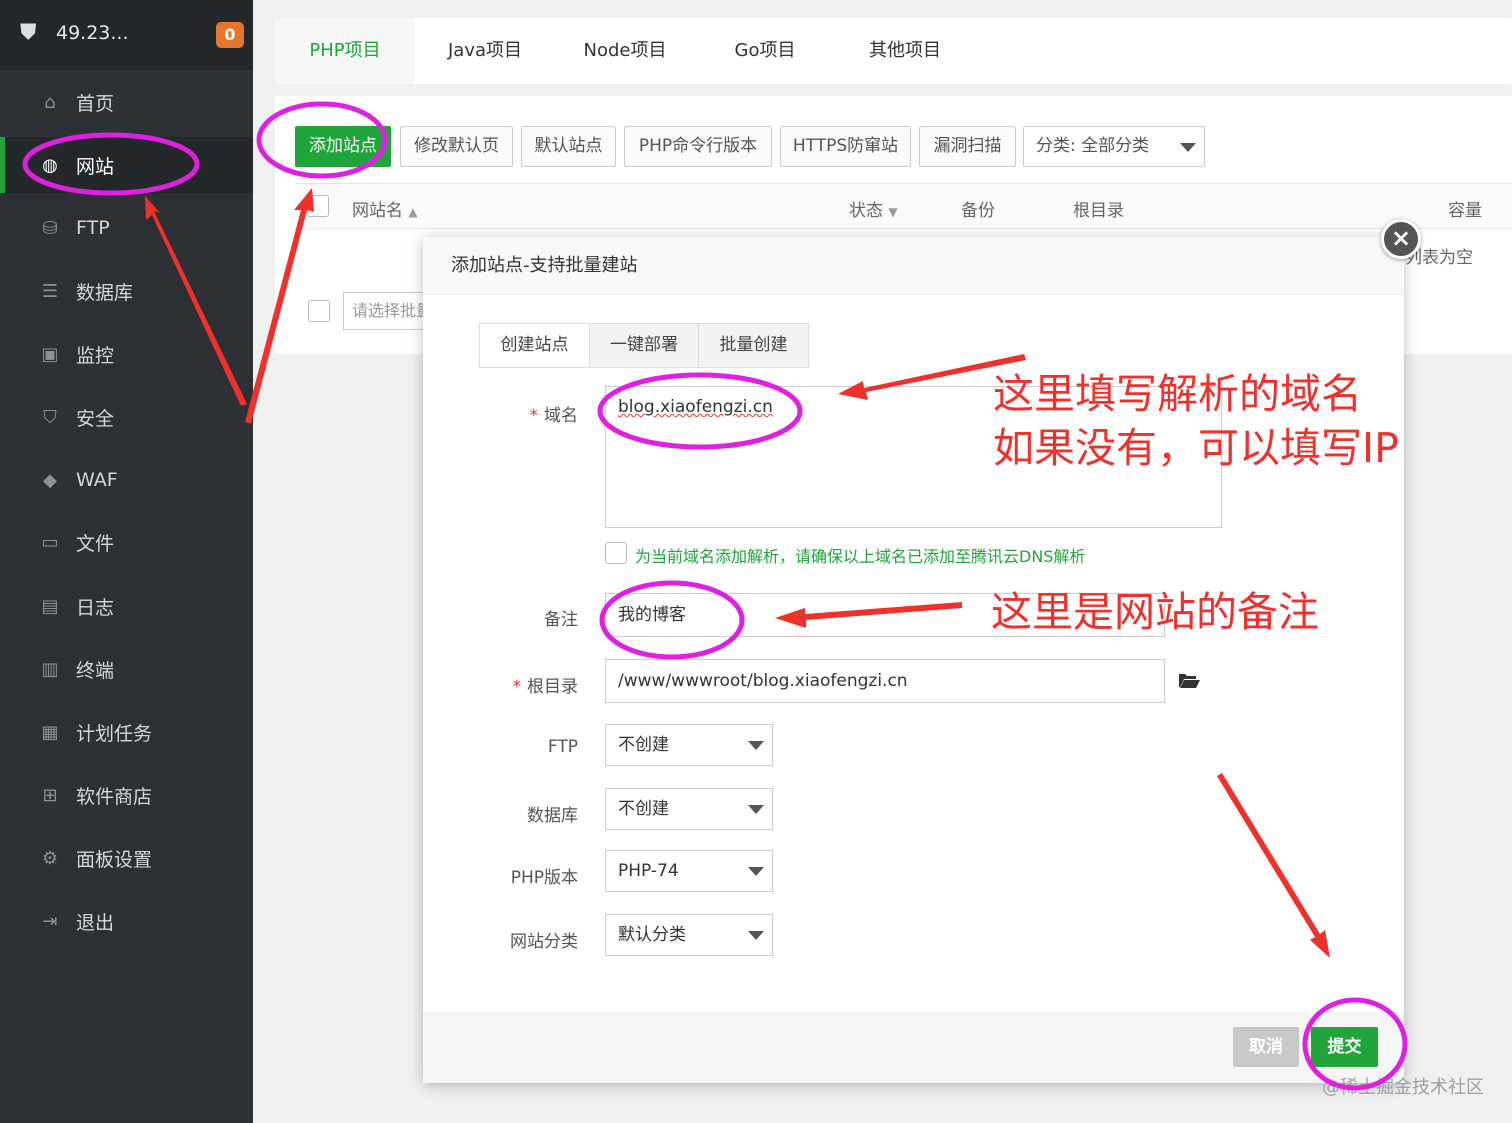 The width and height of the screenshot is (1512, 1123). What do you see at coordinates (534, 345) in the screenshot?
I see `tab-create-site: 创建站点` at bounding box center [534, 345].